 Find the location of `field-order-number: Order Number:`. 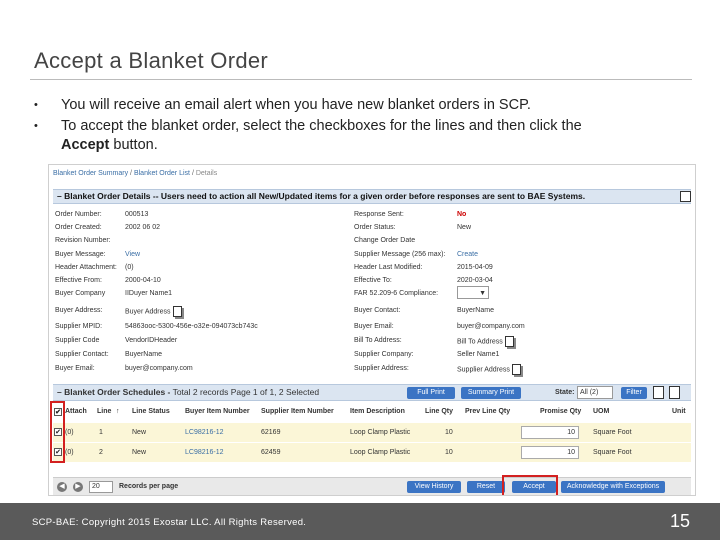

field-order-number: Order Number: is located at coordinates (78, 214).